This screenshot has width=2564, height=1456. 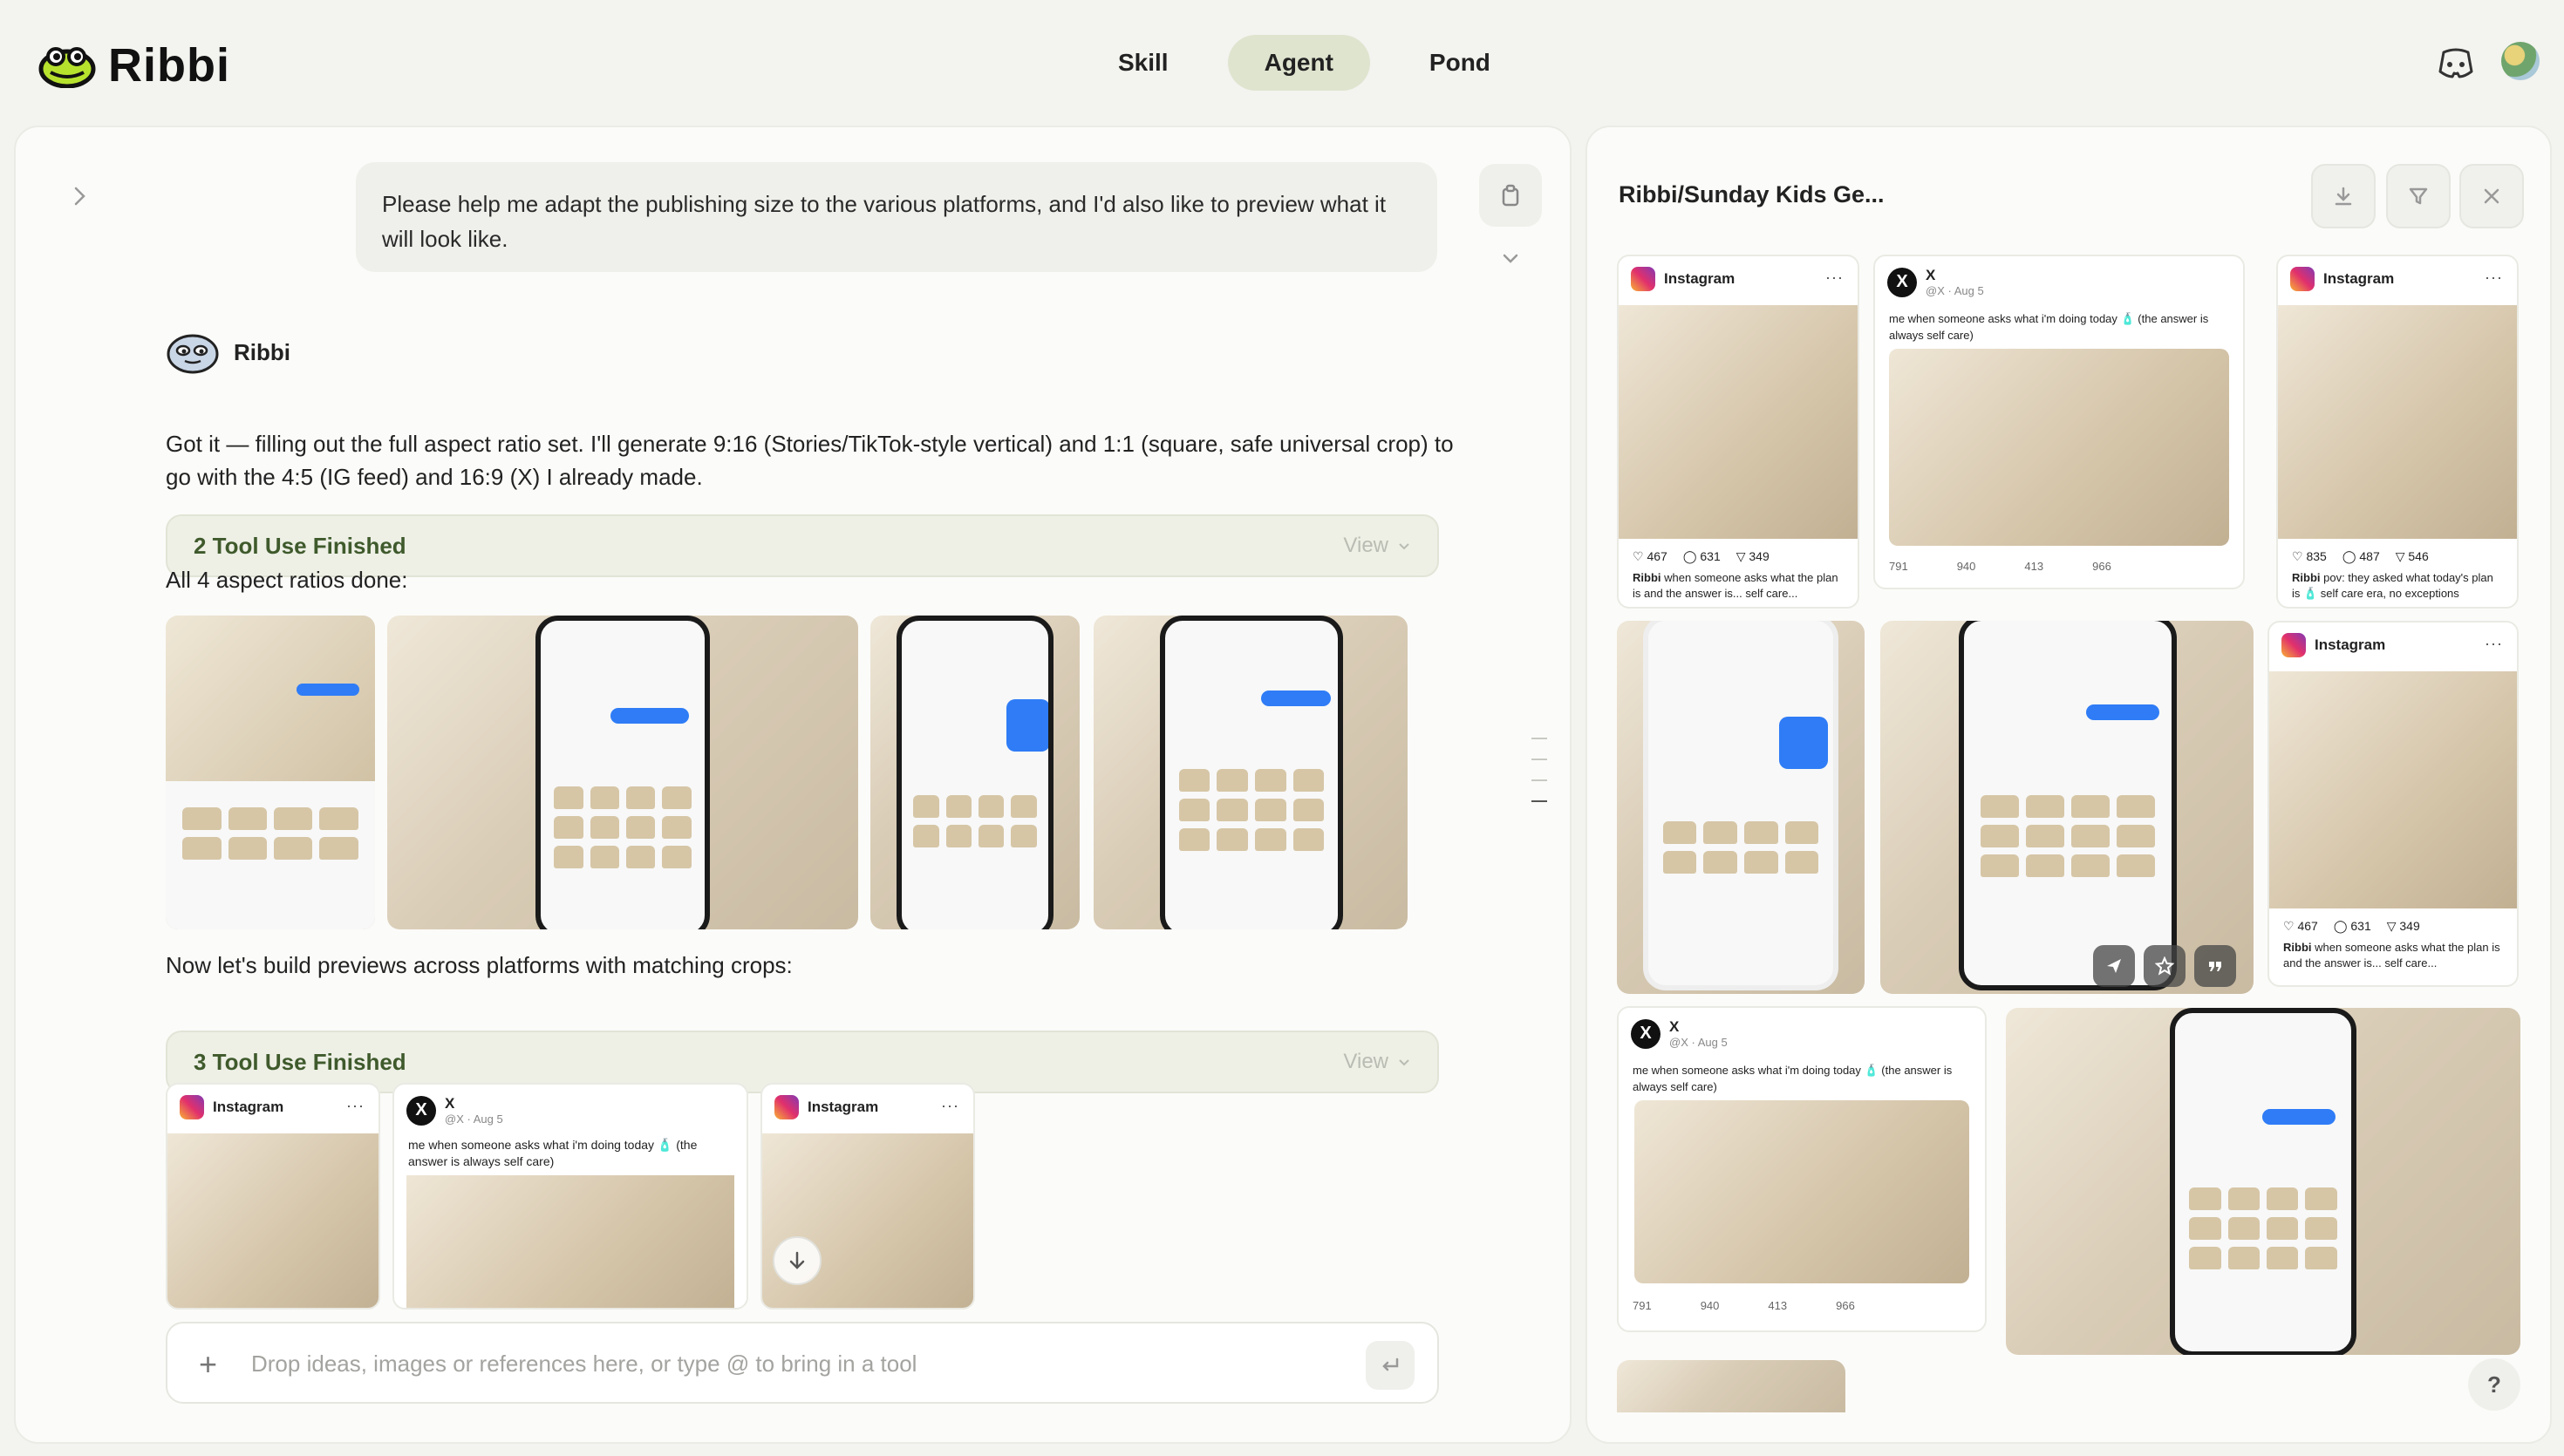 I want to click on star-icon, so click(x=2165, y=966).